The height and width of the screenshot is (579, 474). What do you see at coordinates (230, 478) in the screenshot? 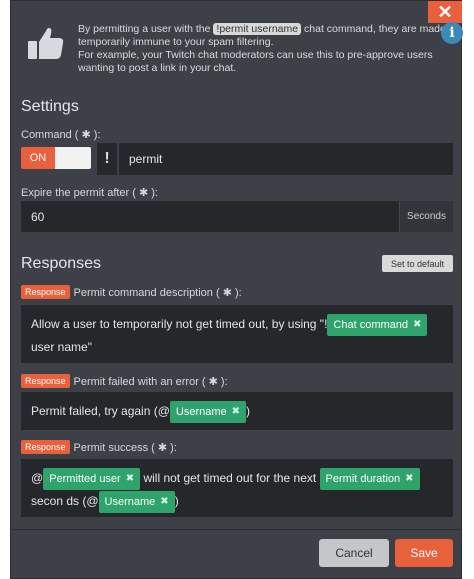
I see `response-text: will not get timed out for the next` at bounding box center [230, 478].